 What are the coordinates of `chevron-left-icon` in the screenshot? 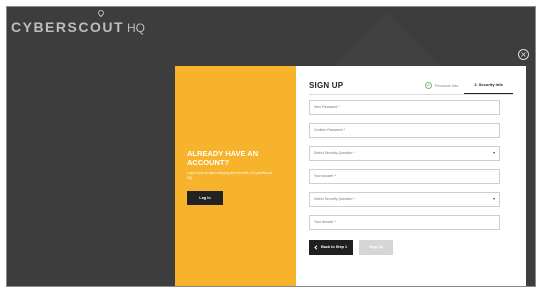 It's located at (316, 247).